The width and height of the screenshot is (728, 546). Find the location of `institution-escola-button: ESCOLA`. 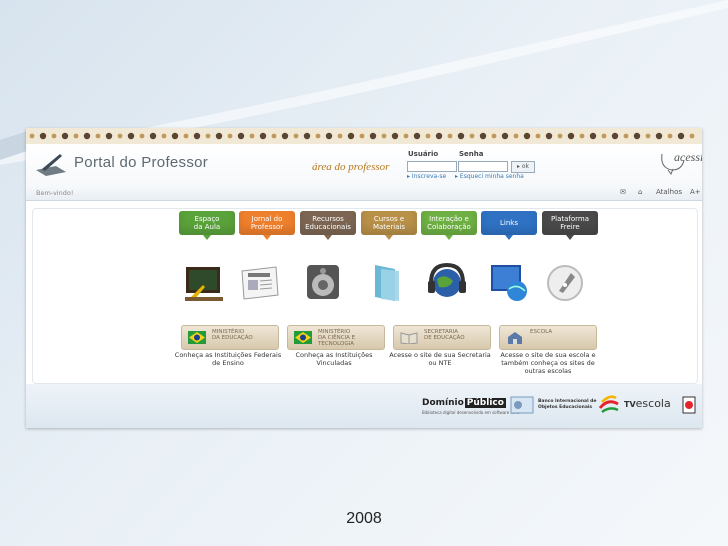

institution-escola-button: ESCOLA is located at coordinates (548, 337).